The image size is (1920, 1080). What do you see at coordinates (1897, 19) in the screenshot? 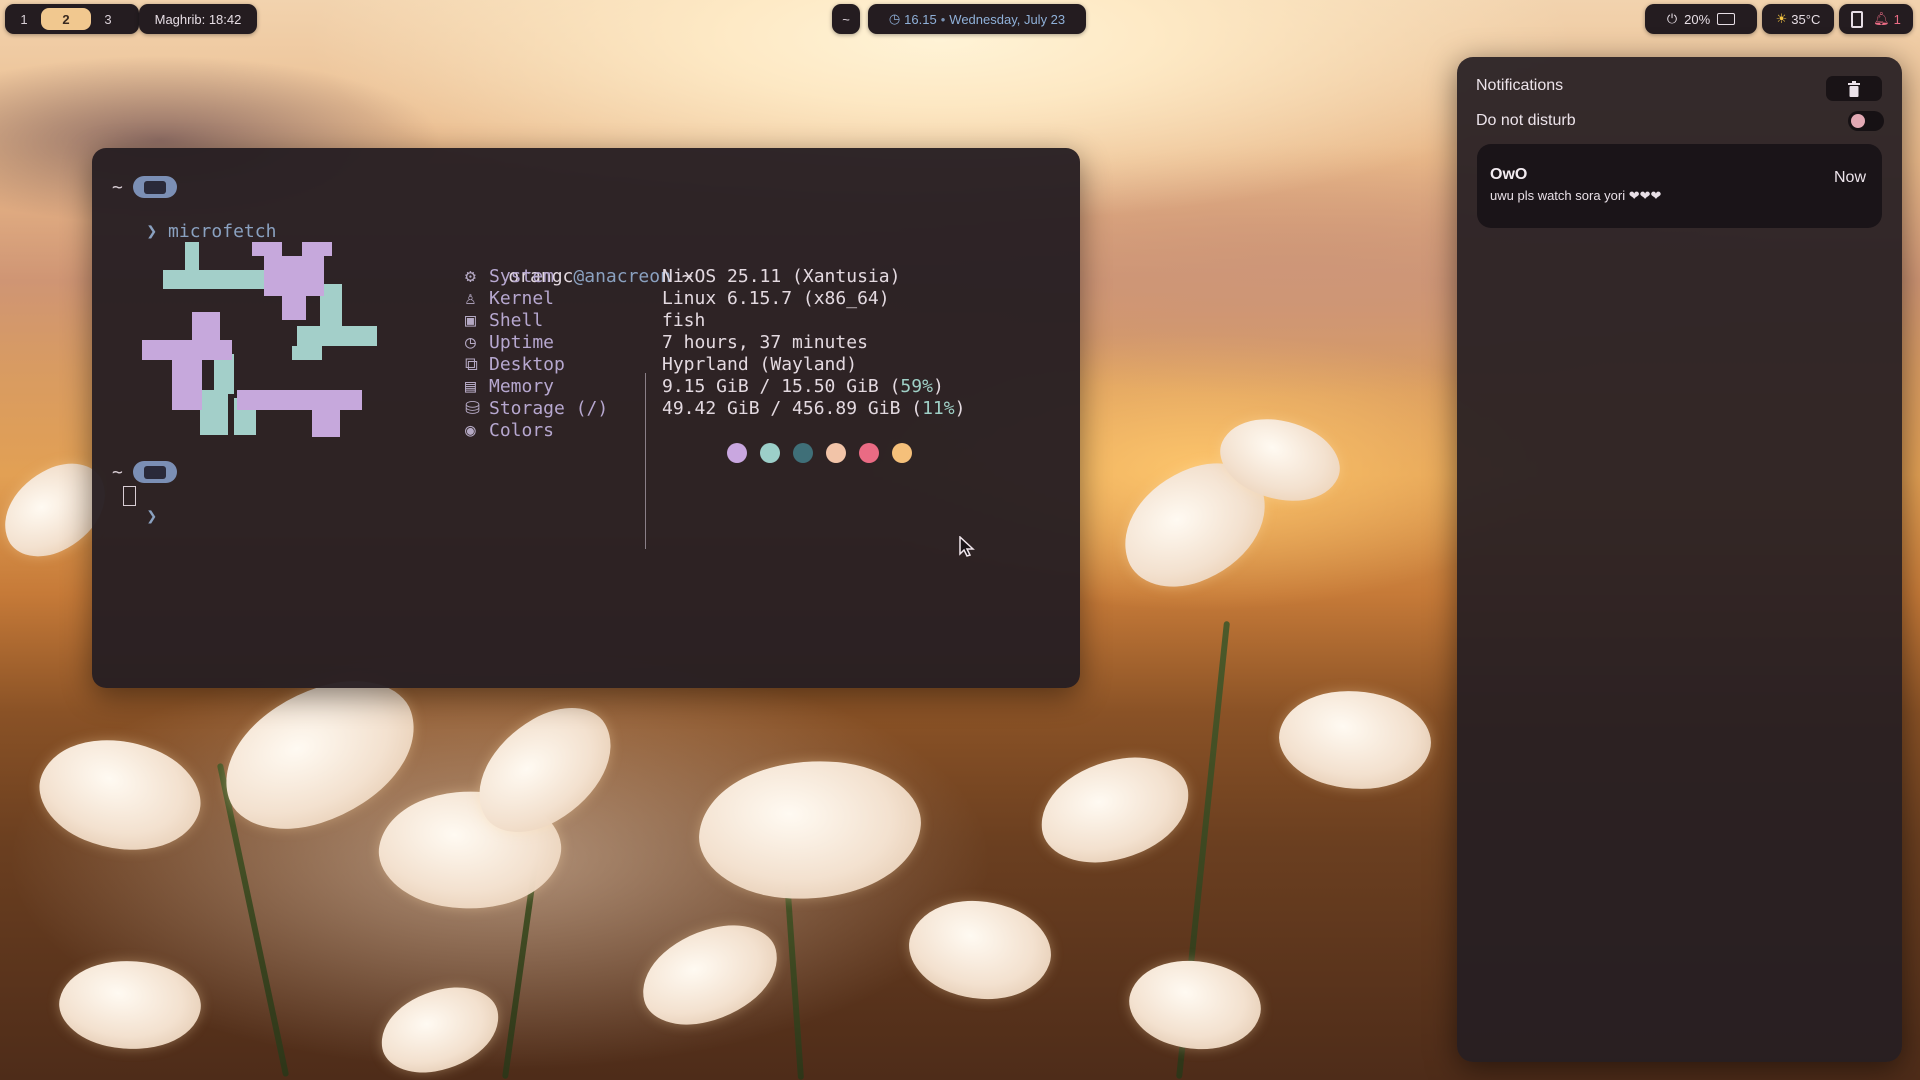
I see `notification-count: 1` at bounding box center [1897, 19].